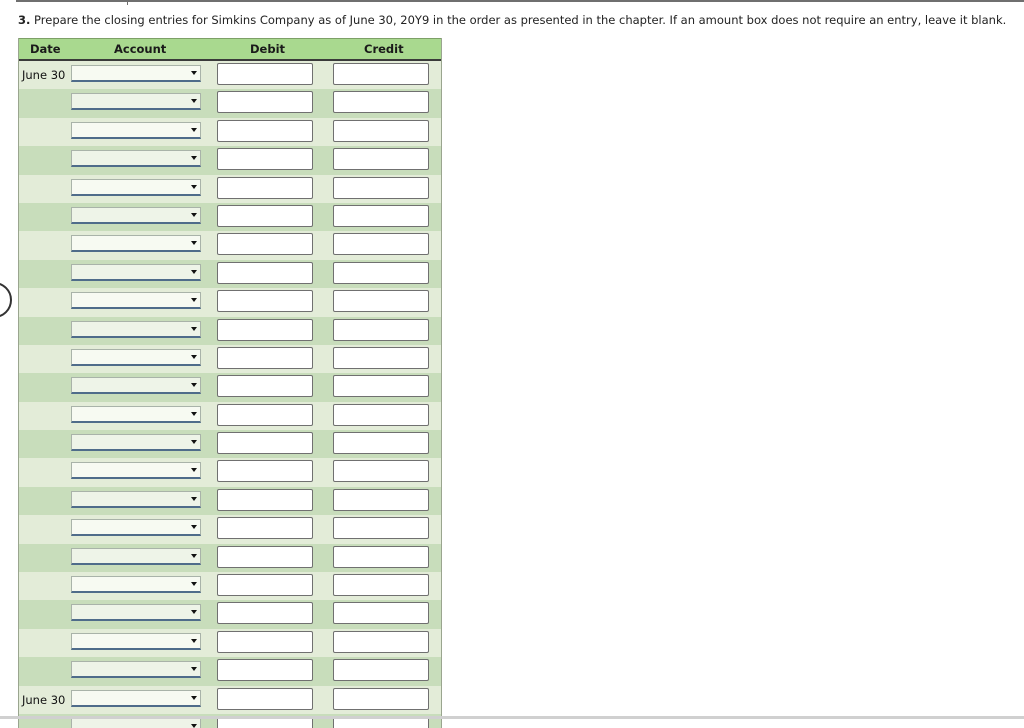 The image size is (1024, 728). Describe the element at coordinates (230, 49) in the screenshot. I see `journal-header-row: Date Account Debit Credit` at that location.